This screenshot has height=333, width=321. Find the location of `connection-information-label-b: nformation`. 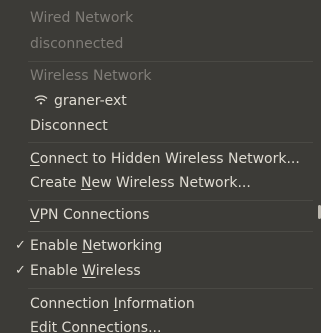

connection-information-label-b: nformation is located at coordinates (156, 304).